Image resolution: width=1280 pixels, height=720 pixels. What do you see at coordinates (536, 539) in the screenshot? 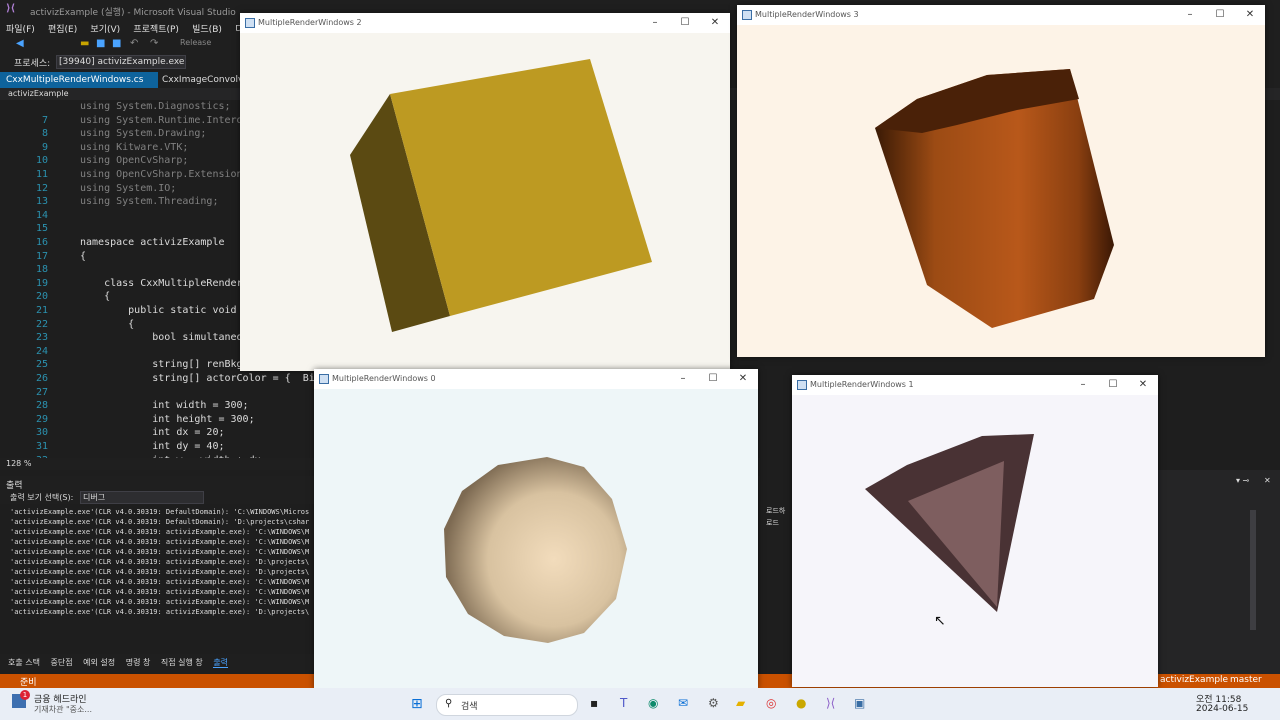
I see `render-view` at bounding box center [536, 539].